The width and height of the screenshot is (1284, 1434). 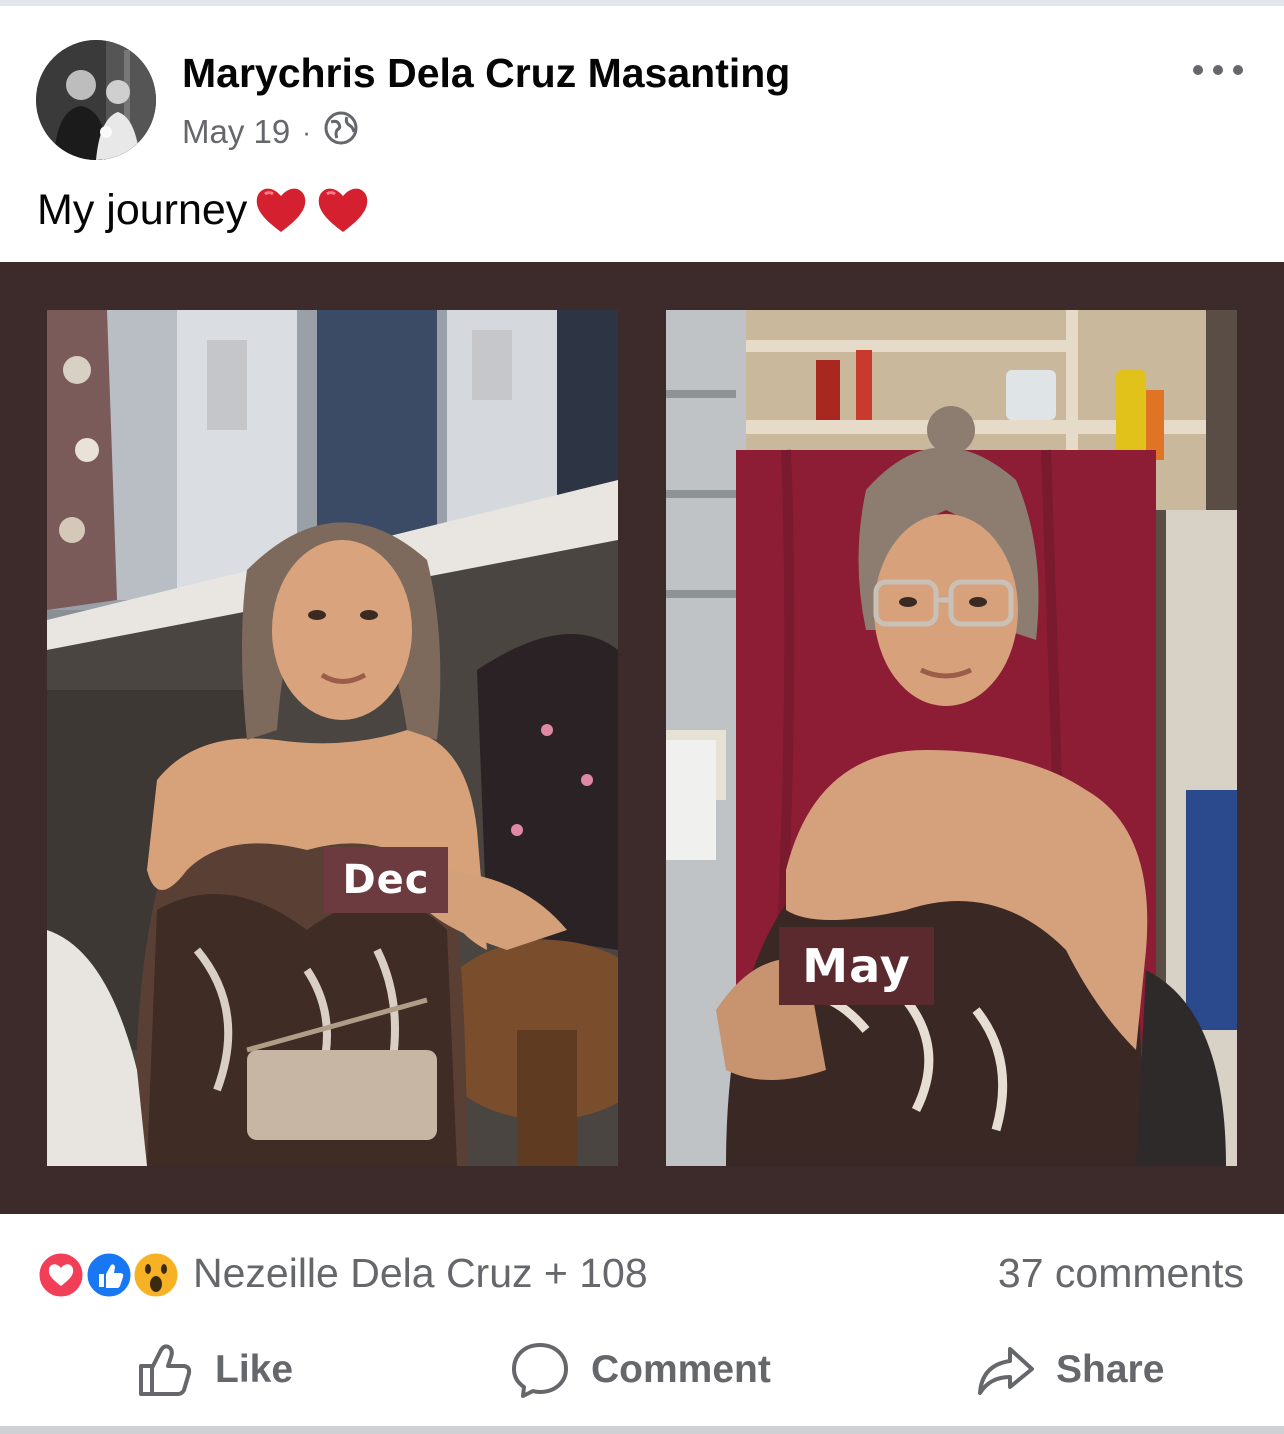 I want to click on love-reaction-icon, so click(x=61, y=1275).